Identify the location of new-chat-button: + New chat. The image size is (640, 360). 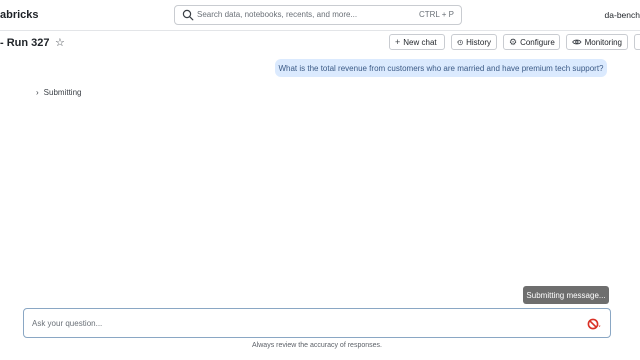
(417, 42).